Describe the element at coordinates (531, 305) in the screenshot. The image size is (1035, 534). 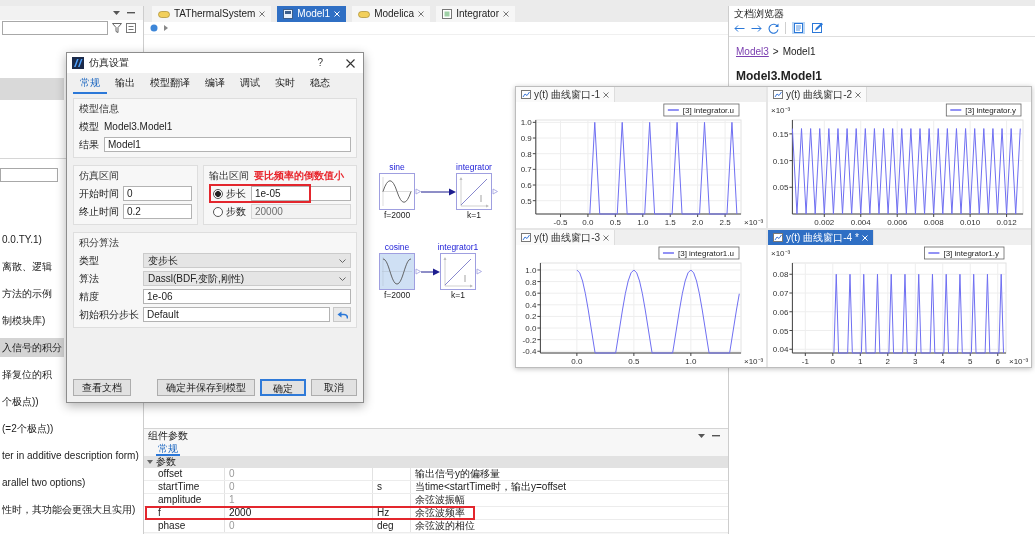
I see `tick-label: 0.4` at that location.